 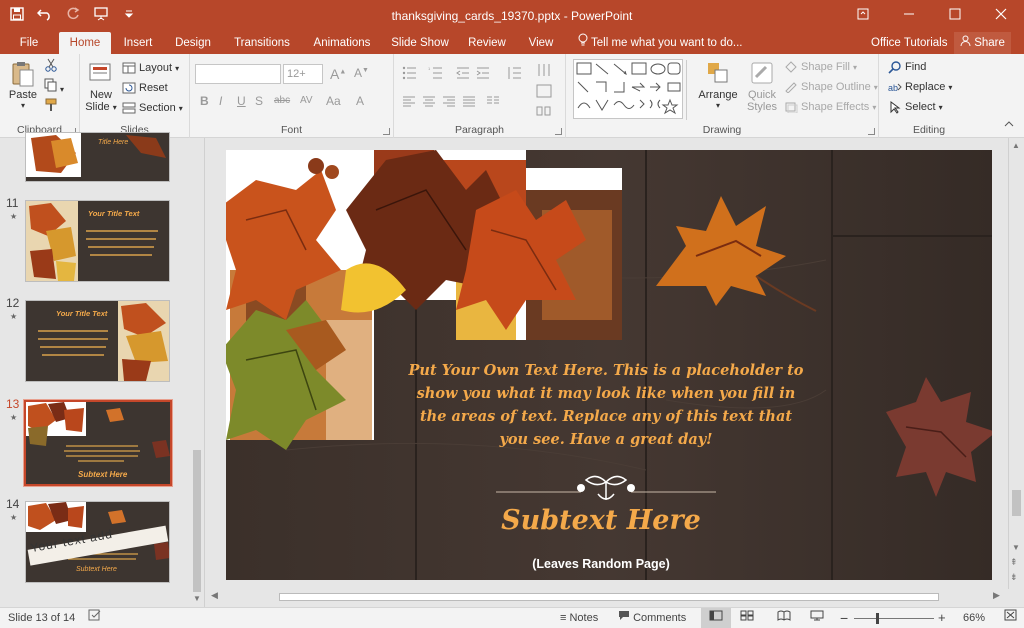 What do you see at coordinates (98, 443) in the screenshot?
I see `slide-thumbnail-13: Subtext Here` at bounding box center [98, 443].